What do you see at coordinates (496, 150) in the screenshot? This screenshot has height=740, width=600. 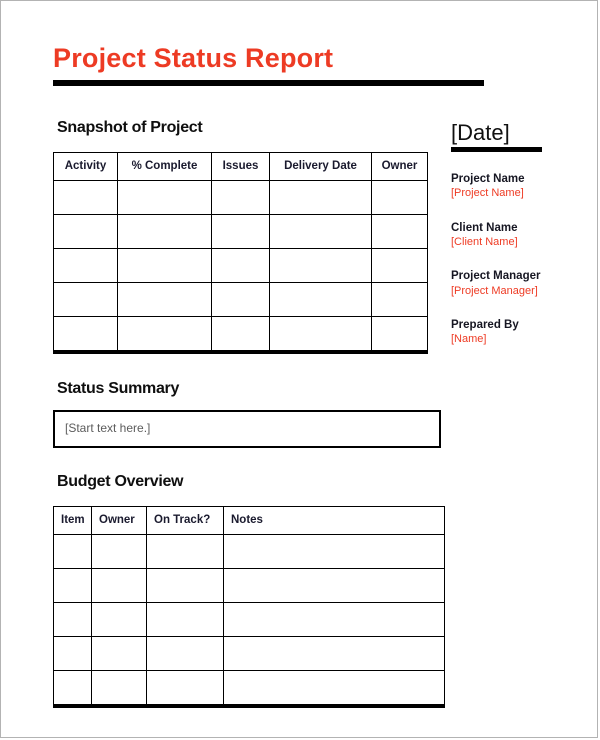 I see `date-divider` at bounding box center [496, 150].